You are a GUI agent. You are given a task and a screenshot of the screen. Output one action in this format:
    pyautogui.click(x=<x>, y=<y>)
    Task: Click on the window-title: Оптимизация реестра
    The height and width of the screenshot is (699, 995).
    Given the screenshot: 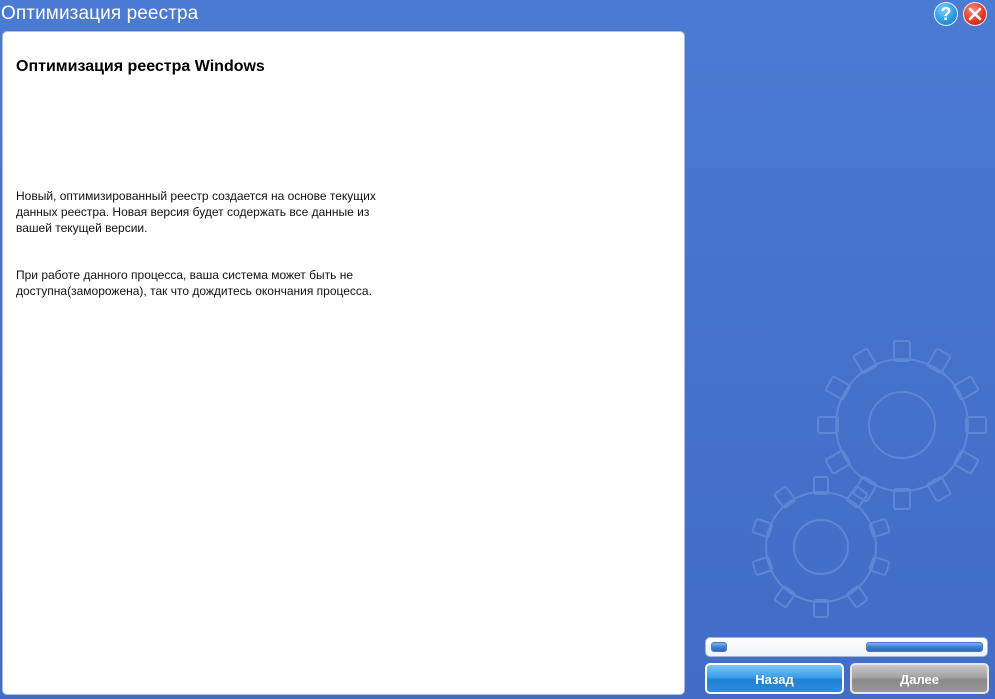 What is the action you would take?
    pyautogui.click(x=100, y=13)
    